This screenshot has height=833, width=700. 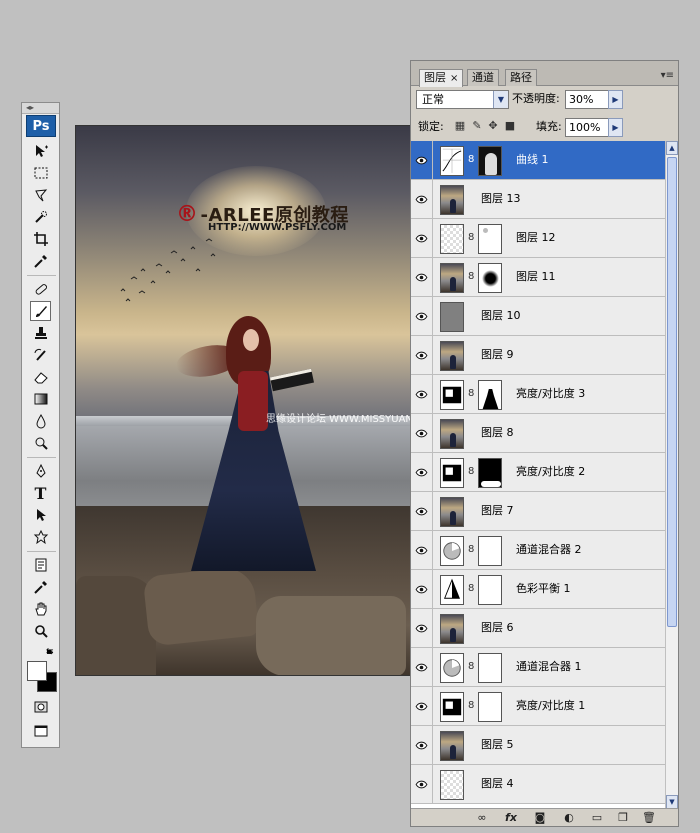 I want to click on marquee-tool-icon, so click(x=40, y=173).